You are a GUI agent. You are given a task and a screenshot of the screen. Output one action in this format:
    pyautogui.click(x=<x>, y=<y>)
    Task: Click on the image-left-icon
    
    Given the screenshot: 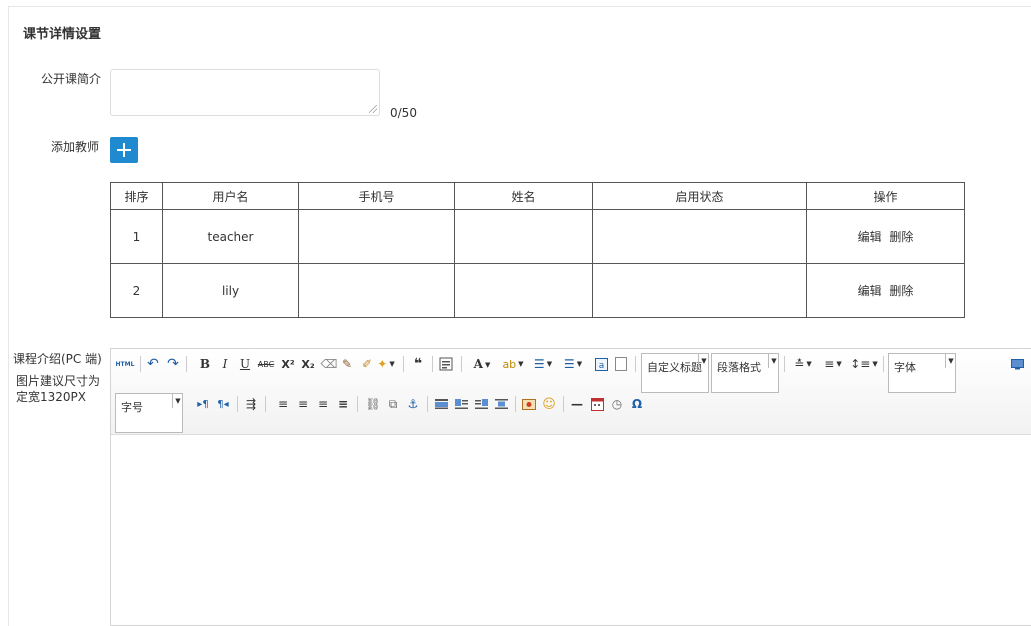 What is the action you would take?
    pyautogui.click(x=461, y=404)
    